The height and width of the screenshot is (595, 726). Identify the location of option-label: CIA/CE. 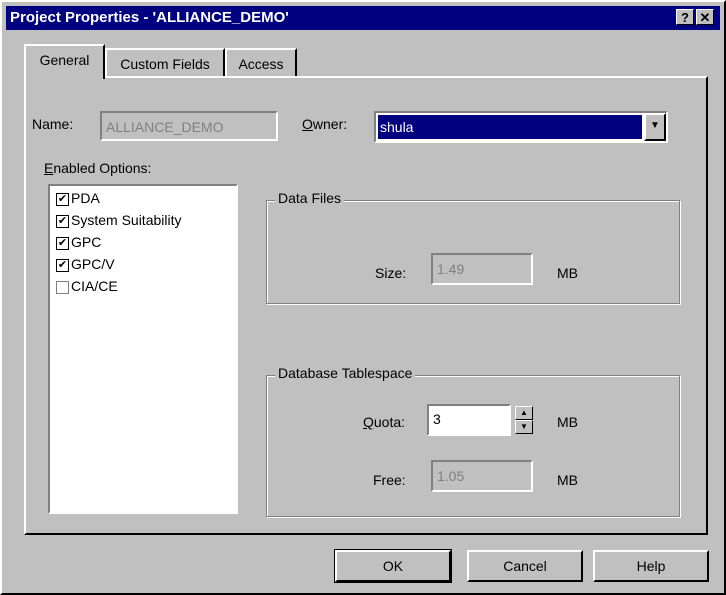
(94, 286).